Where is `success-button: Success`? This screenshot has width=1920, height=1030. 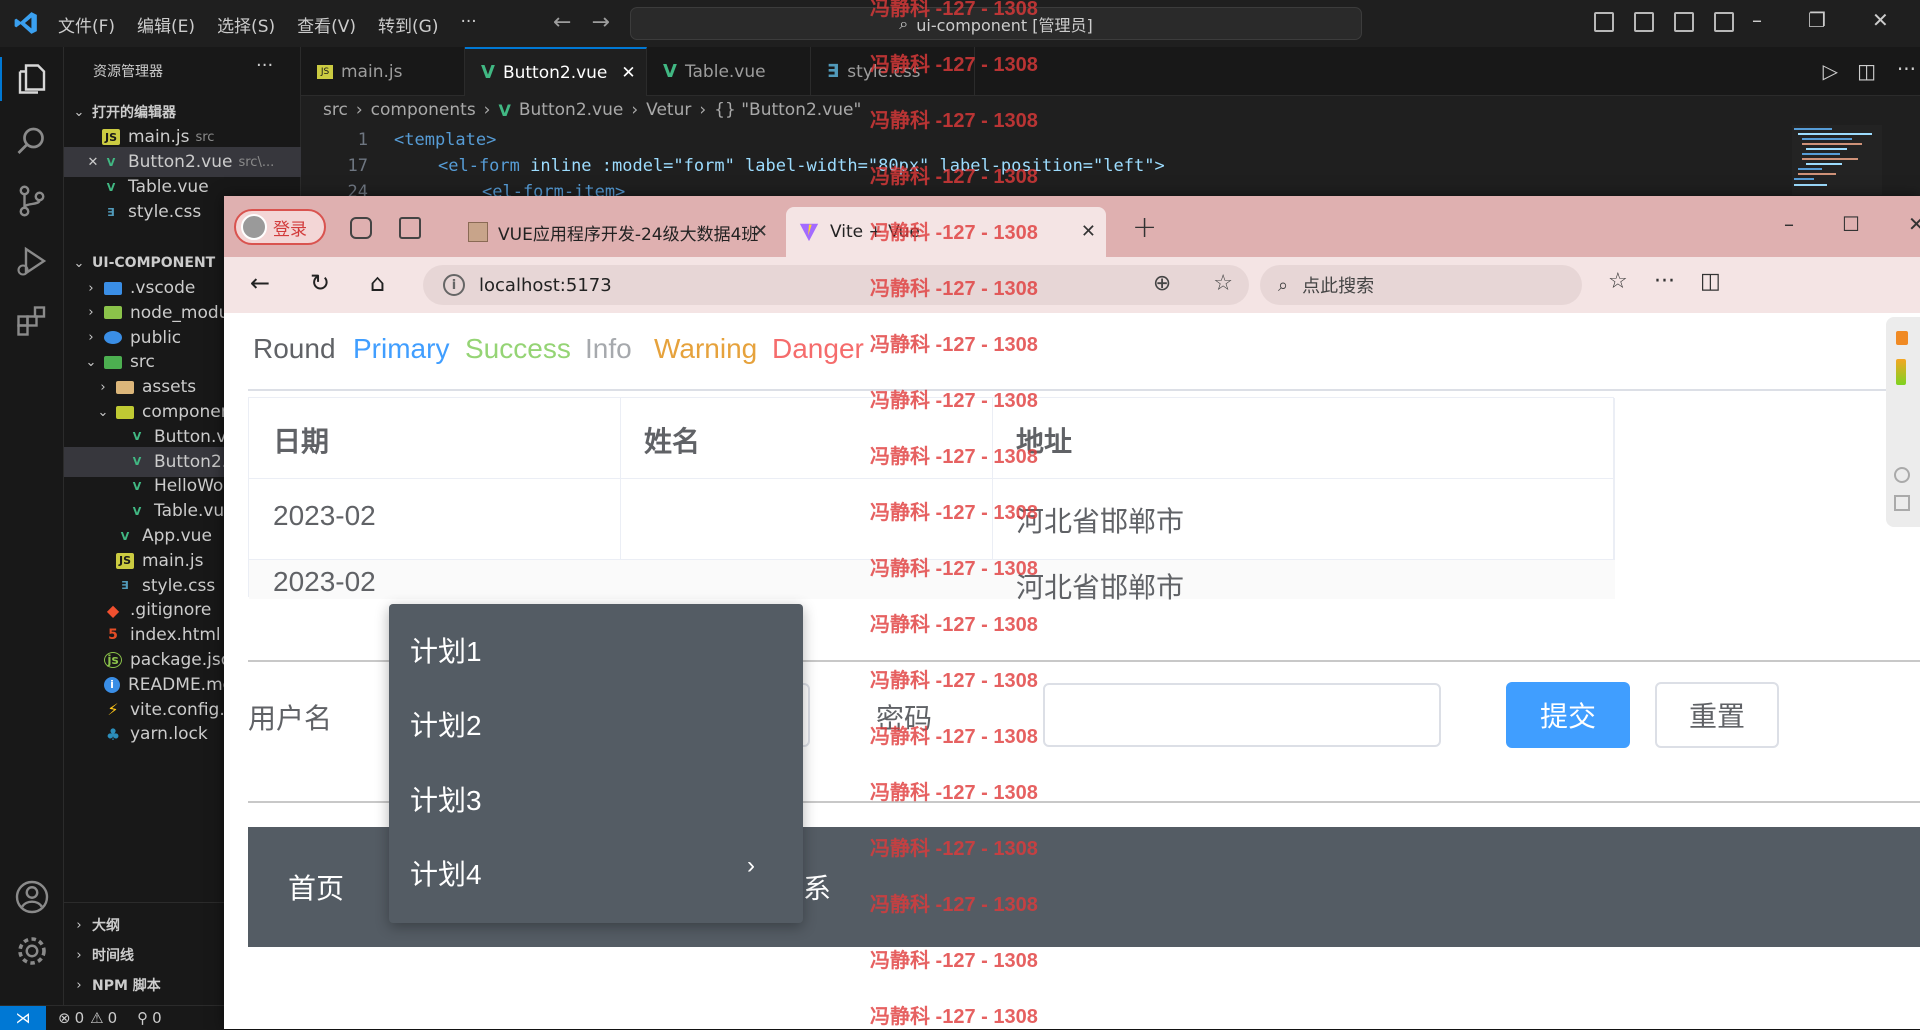
success-button: Success is located at coordinates (518, 349).